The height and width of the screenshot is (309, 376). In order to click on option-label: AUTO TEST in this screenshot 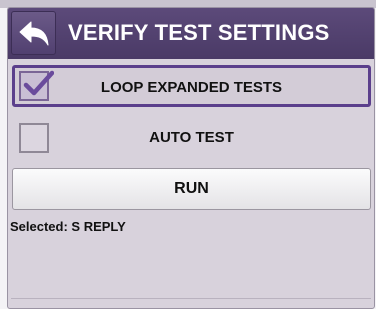, I will do `click(191, 137)`.